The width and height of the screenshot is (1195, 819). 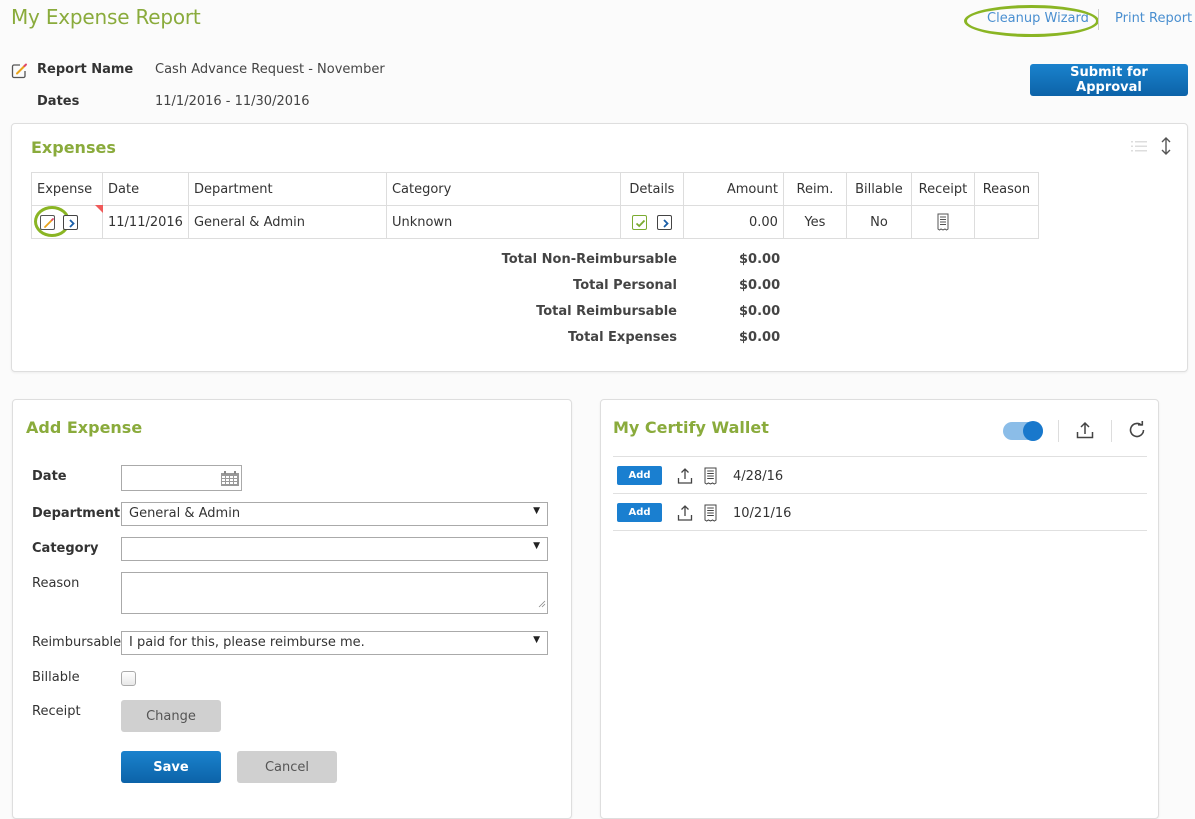 What do you see at coordinates (106, 17) in the screenshot?
I see `page-title: My Expense Report` at bounding box center [106, 17].